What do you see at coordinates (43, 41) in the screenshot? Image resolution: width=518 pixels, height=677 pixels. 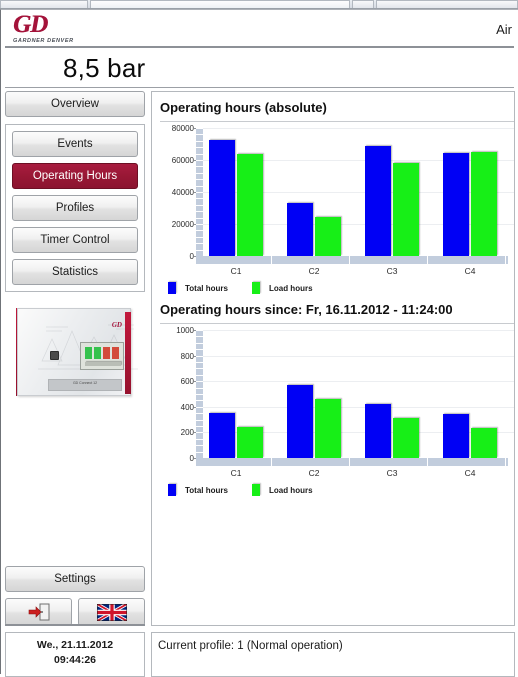 I see `logo-subtext: GARDNER DENVER` at bounding box center [43, 41].